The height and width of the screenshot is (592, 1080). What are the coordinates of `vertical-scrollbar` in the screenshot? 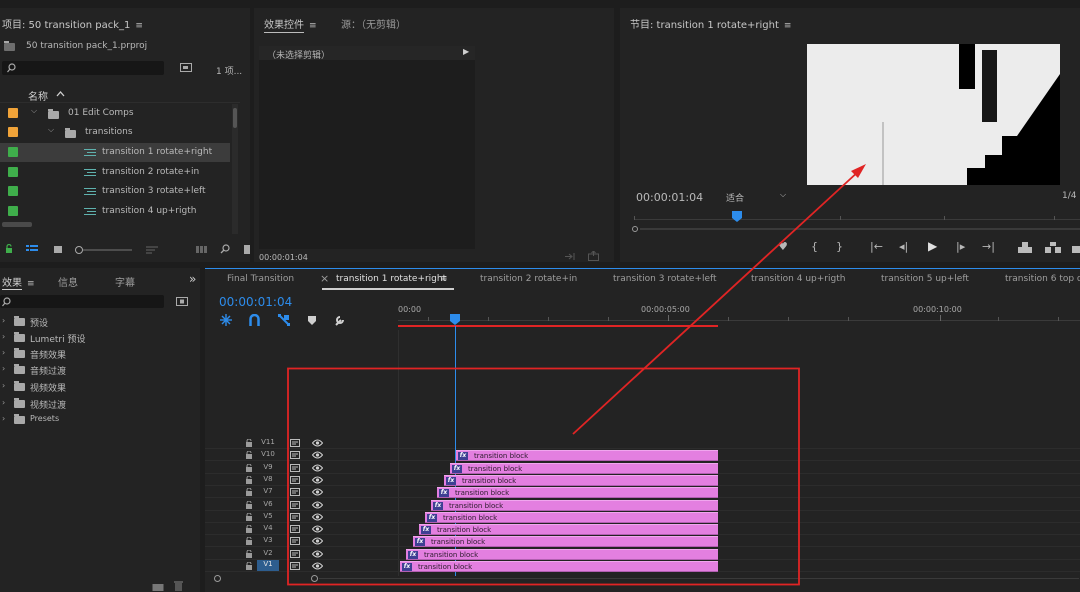 It's located at (235, 169).